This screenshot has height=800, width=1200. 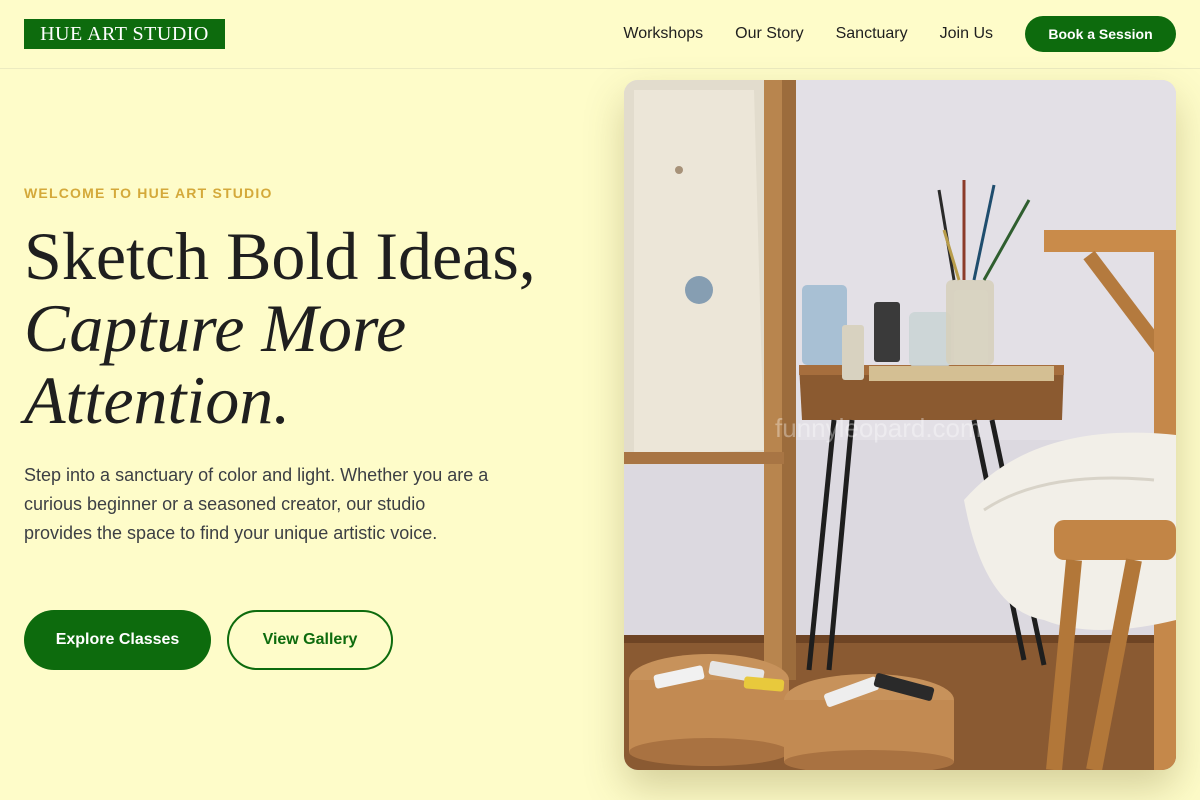 What do you see at coordinates (1100, 34) in the screenshot?
I see `book-session-button: Book a Session` at bounding box center [1100, 34].